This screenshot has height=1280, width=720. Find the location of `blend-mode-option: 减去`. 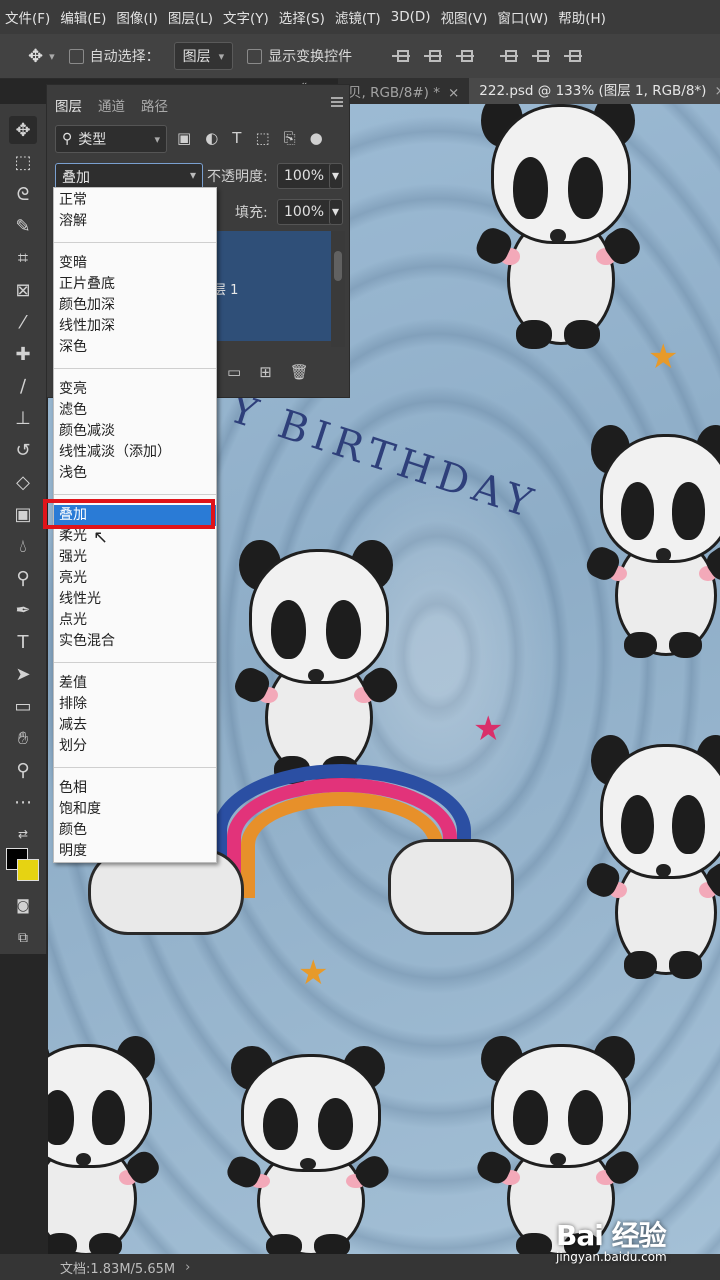

blend-mode-option: 减去 is located at coordinates (135, 725).